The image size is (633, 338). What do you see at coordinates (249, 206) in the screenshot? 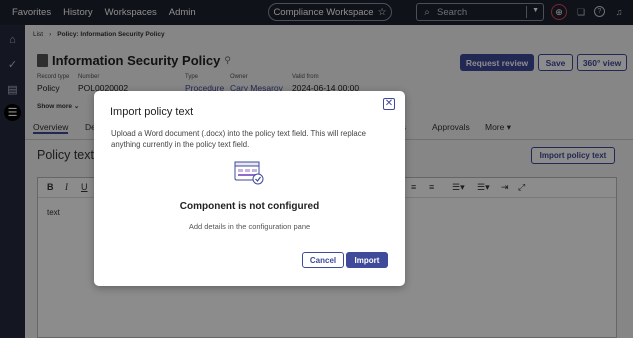
I see `dialog-heading: Component is not configured` at bounding box center [249, 206].